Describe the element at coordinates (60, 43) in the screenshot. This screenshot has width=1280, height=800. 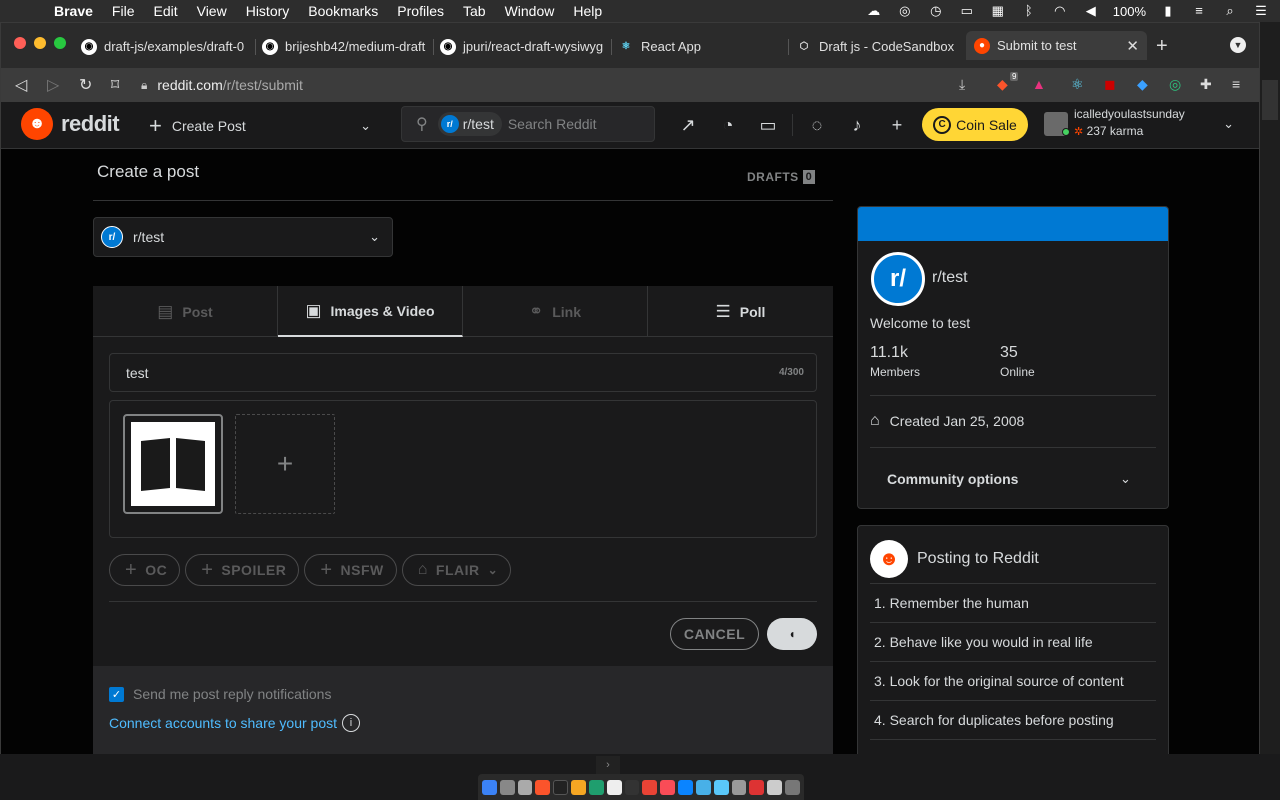
I see `zoom-window-button` at that location.